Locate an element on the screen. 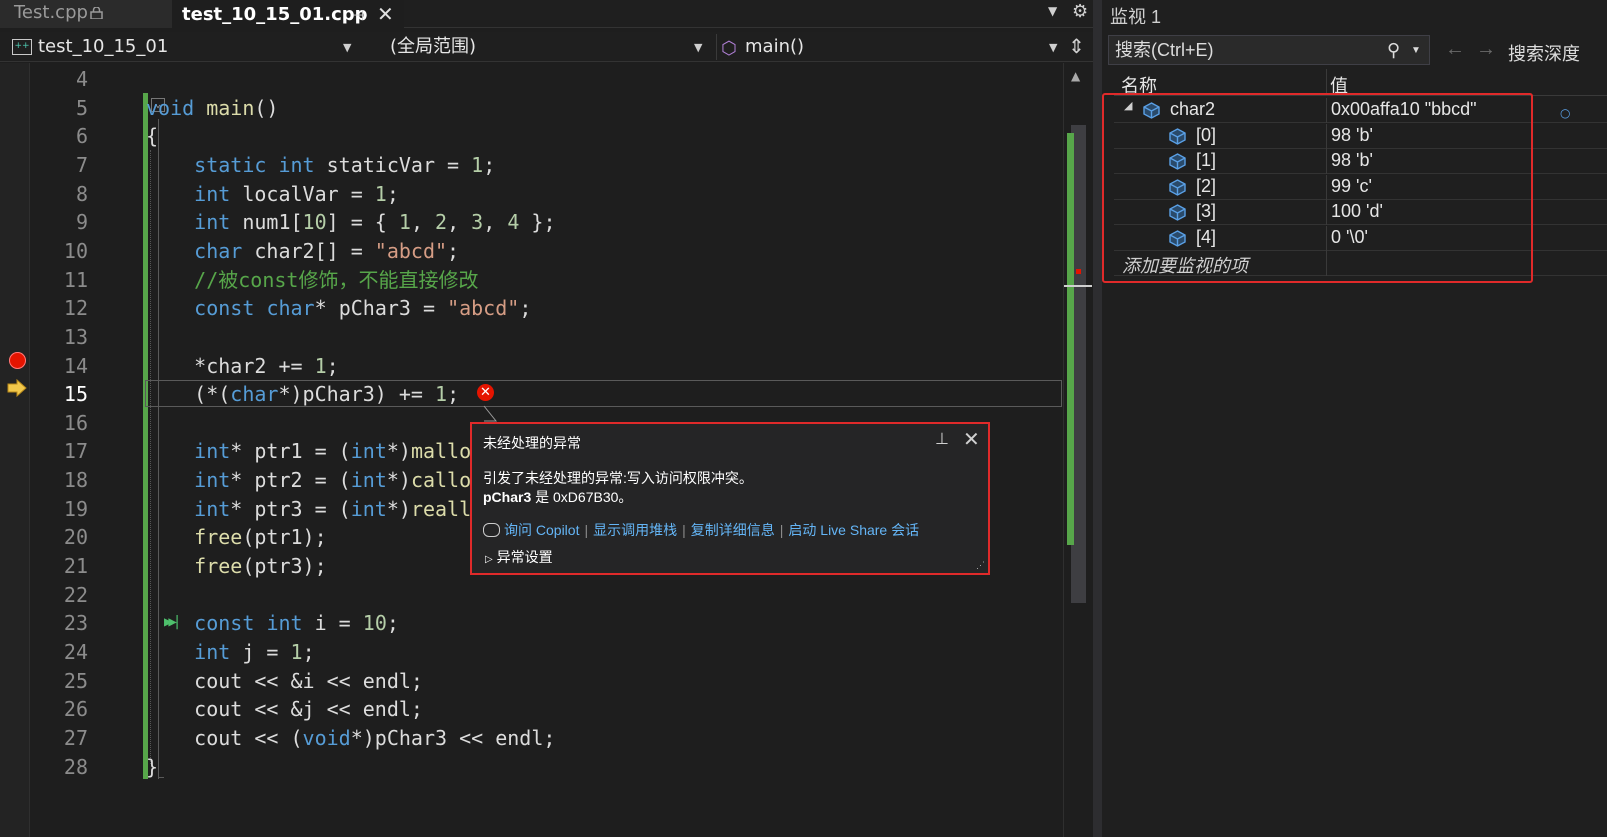  code-line: 15 (*(char*)pChar3) += 1; is located at coordinates (545, 394).